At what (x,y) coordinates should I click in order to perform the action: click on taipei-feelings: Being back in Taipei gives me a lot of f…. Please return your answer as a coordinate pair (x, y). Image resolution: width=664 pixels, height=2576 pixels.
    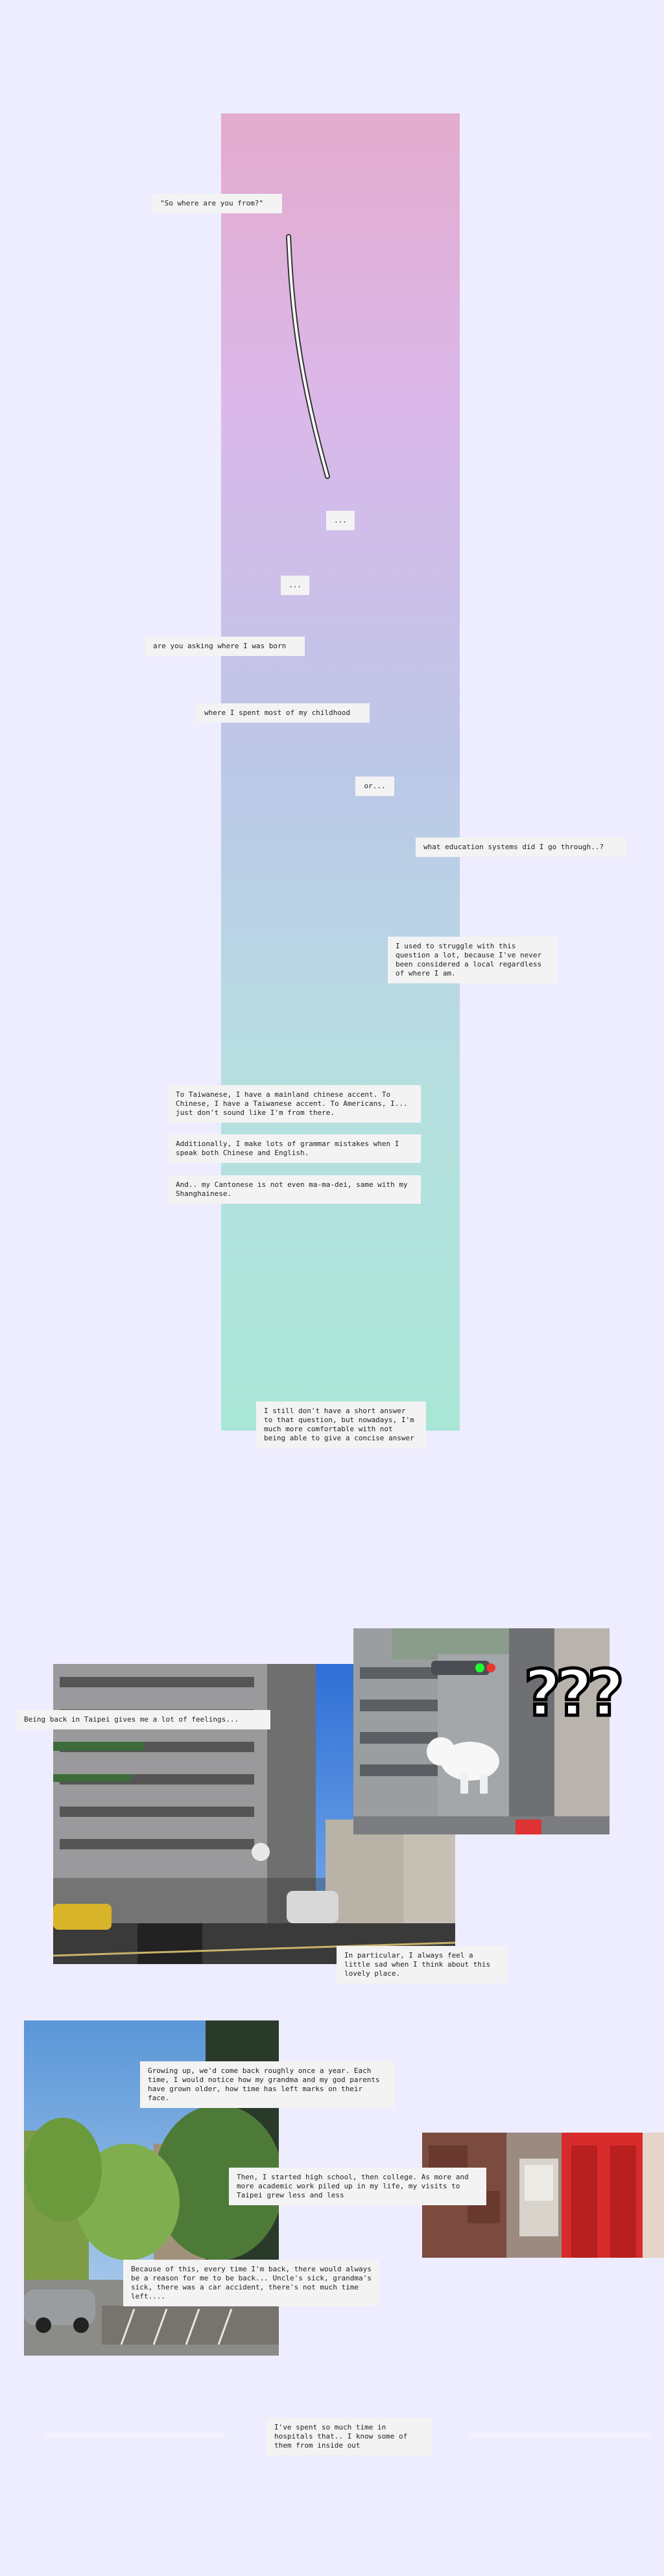
    Looking at the image, I should click on (143, 1719).